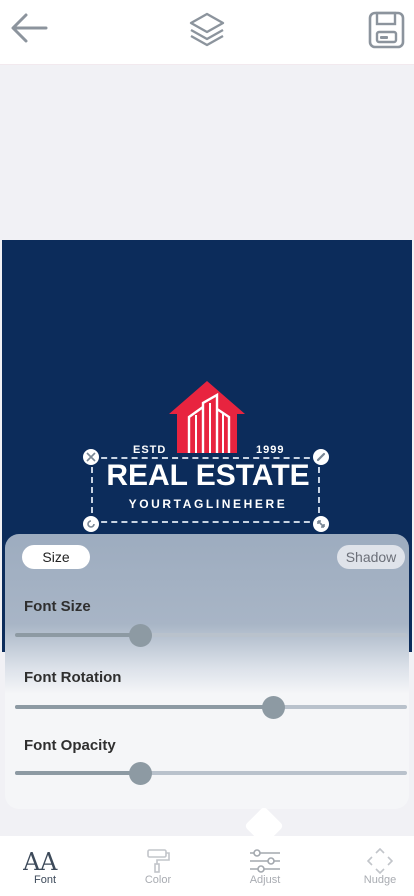 This screenshot has height=896, width=414. What do you see at coordinates (57, 606) in the screenshot?
I see `font-size-label: Font Size` at bounding box center [57, 606].